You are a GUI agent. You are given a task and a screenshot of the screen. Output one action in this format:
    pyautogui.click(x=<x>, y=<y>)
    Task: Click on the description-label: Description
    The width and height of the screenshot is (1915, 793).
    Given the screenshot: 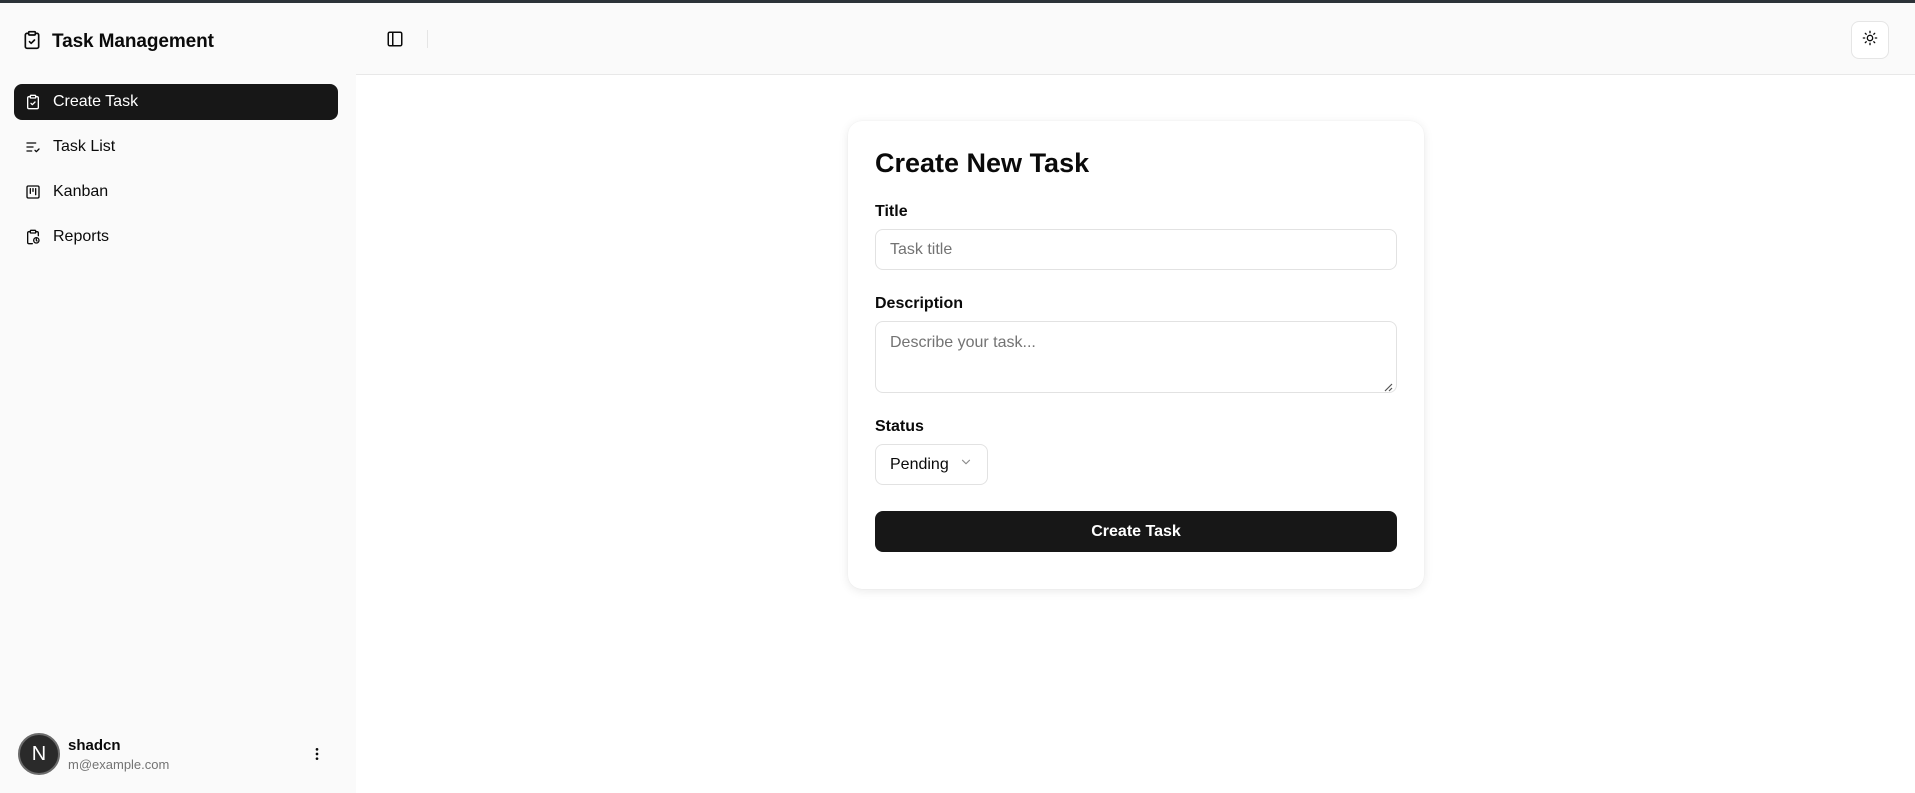 What is the action you would take?
    pyautogui.click(x=919, y=303)
    